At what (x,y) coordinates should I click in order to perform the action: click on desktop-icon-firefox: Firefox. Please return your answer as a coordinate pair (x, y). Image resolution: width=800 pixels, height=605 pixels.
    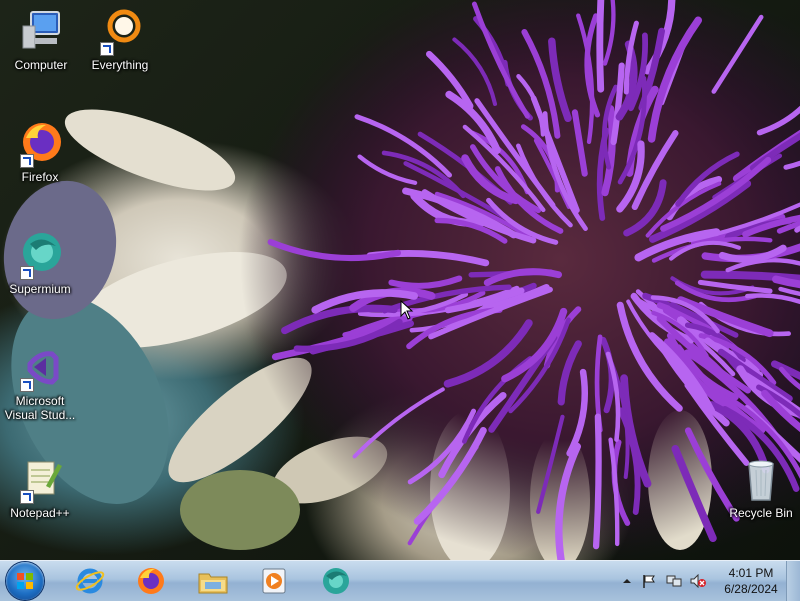
    Looking at the image, I should click on (40, 152).